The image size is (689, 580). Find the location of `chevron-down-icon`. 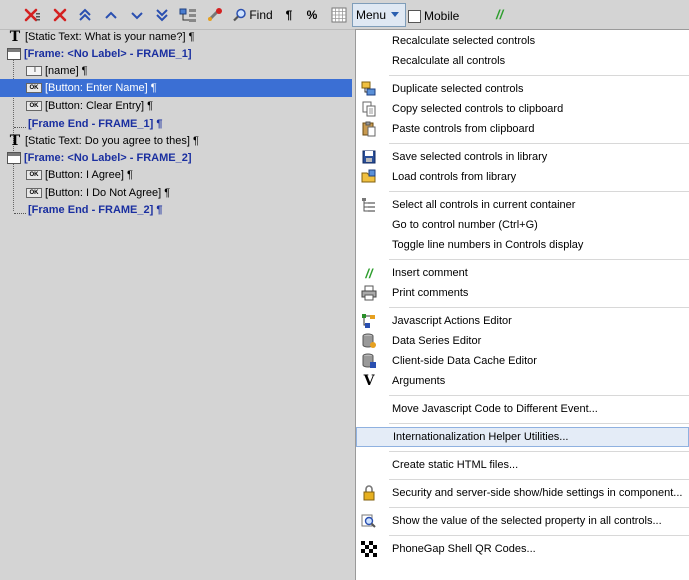

chevron-down-icon is located at coordinates (395, 14).